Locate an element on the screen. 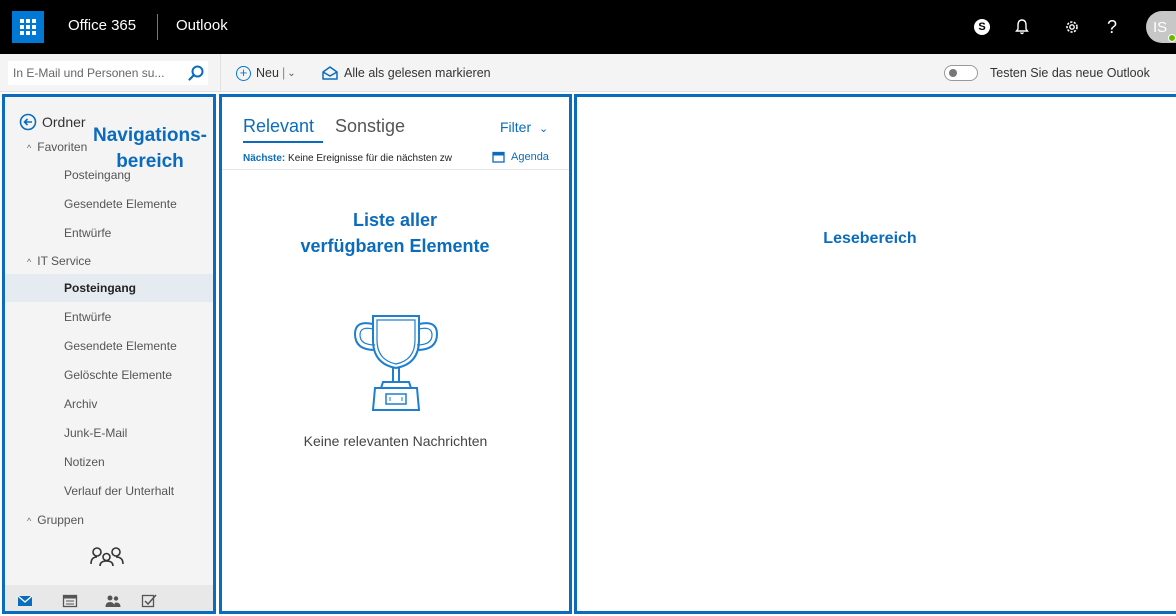 Image resolution: width=1176 pixels, height=616 pixels. list-divider is located at coordinates (395, 169).